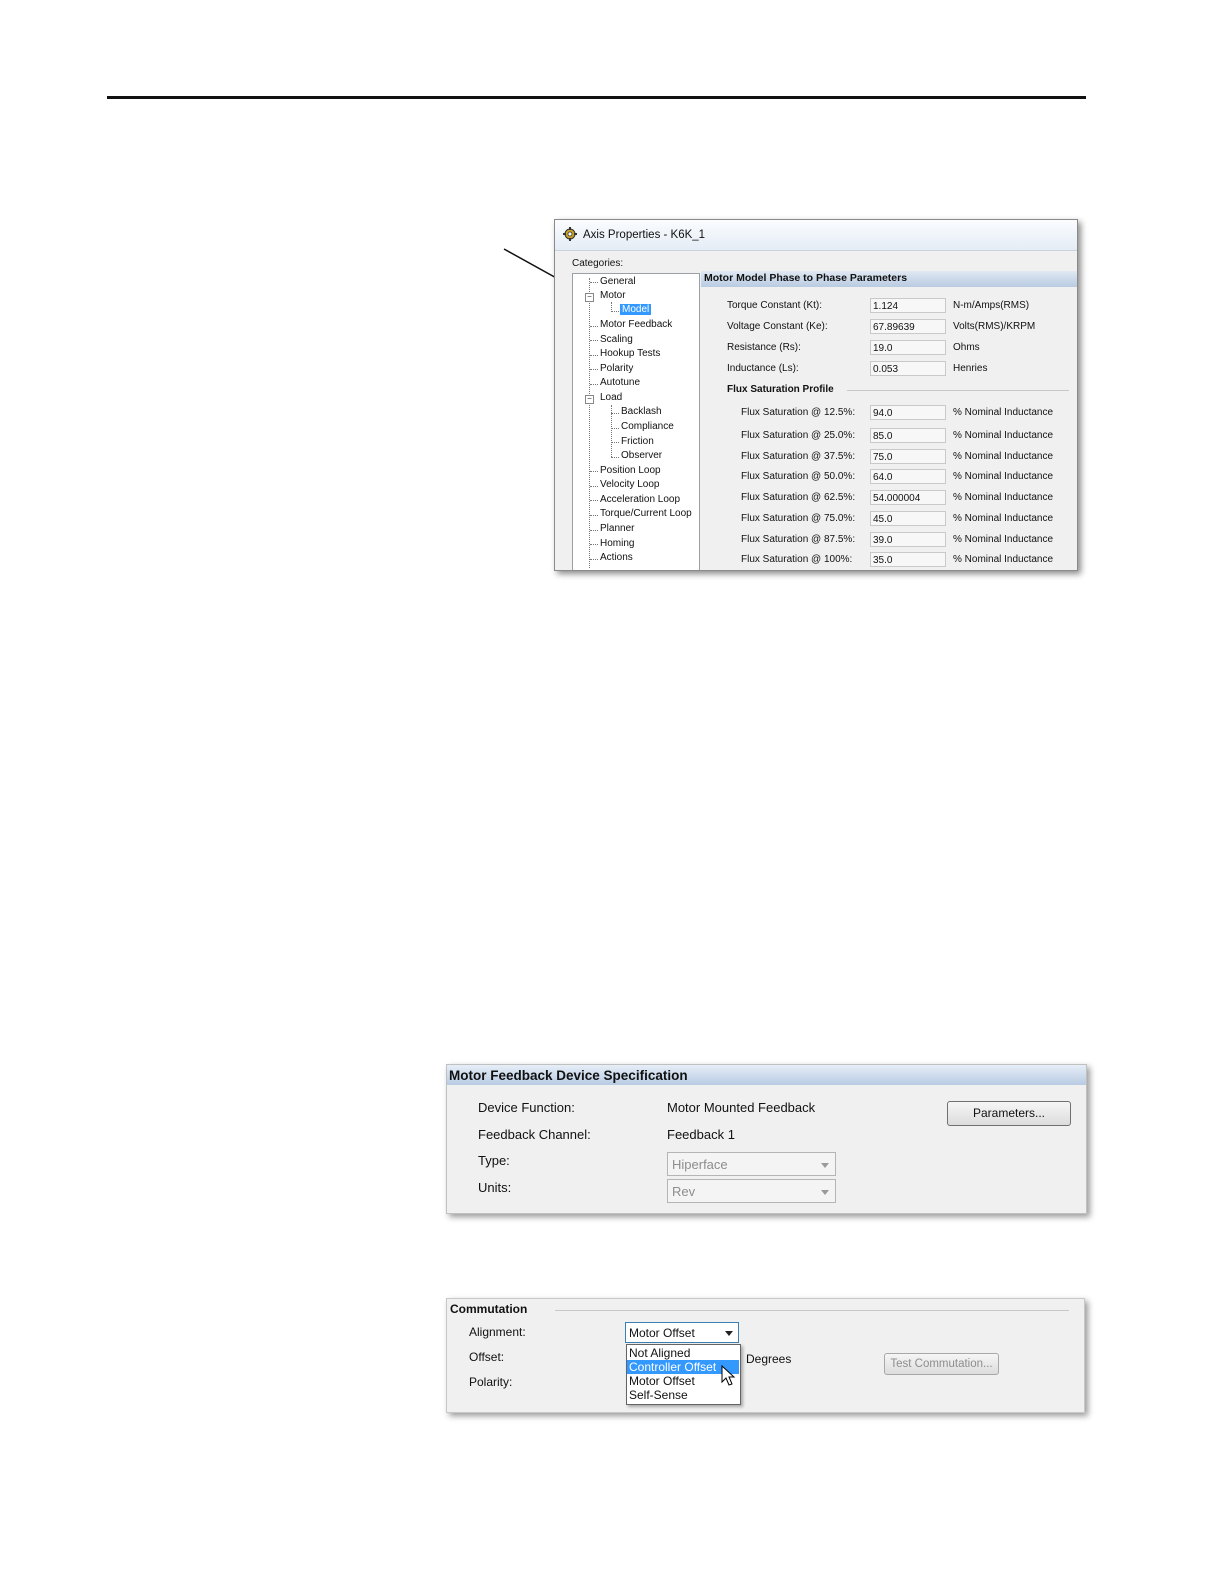 Image resolution: width=1224 pixels, height=1584 pixels. Describe the element at coordinates (630, 470) in the screenshot. I see `tree-item-position-loop: Position Loop` at that location.